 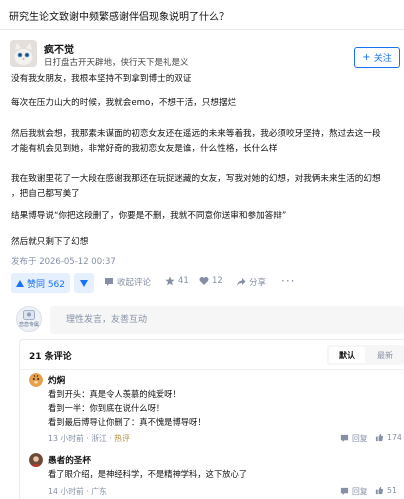 I want to click on sort-latest-option: 最新, so click(x=385, y=355).